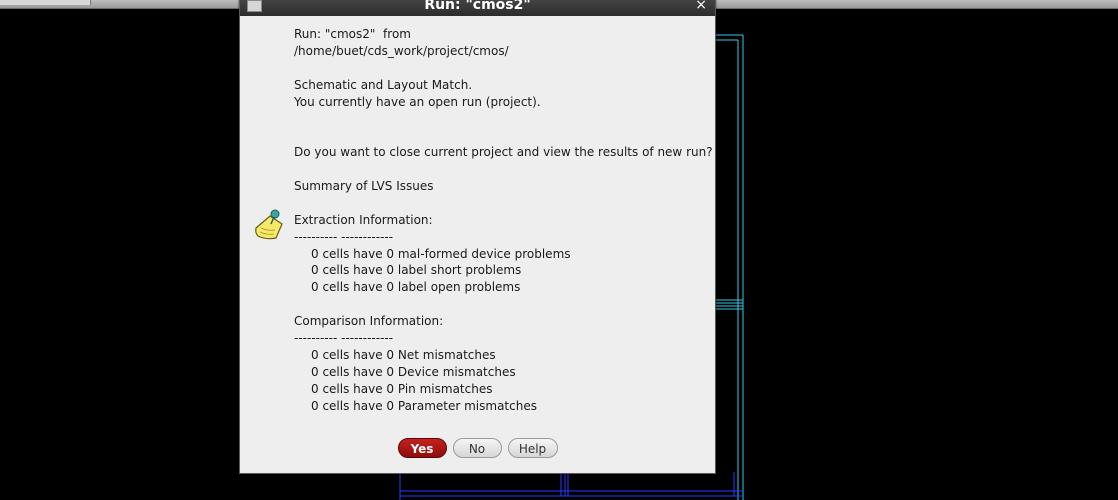 The width and height of the screenshot is (1118, 500). Describe the element at coordinates (532, 448) in the screenshot. I see `help-button: Help` at that location.